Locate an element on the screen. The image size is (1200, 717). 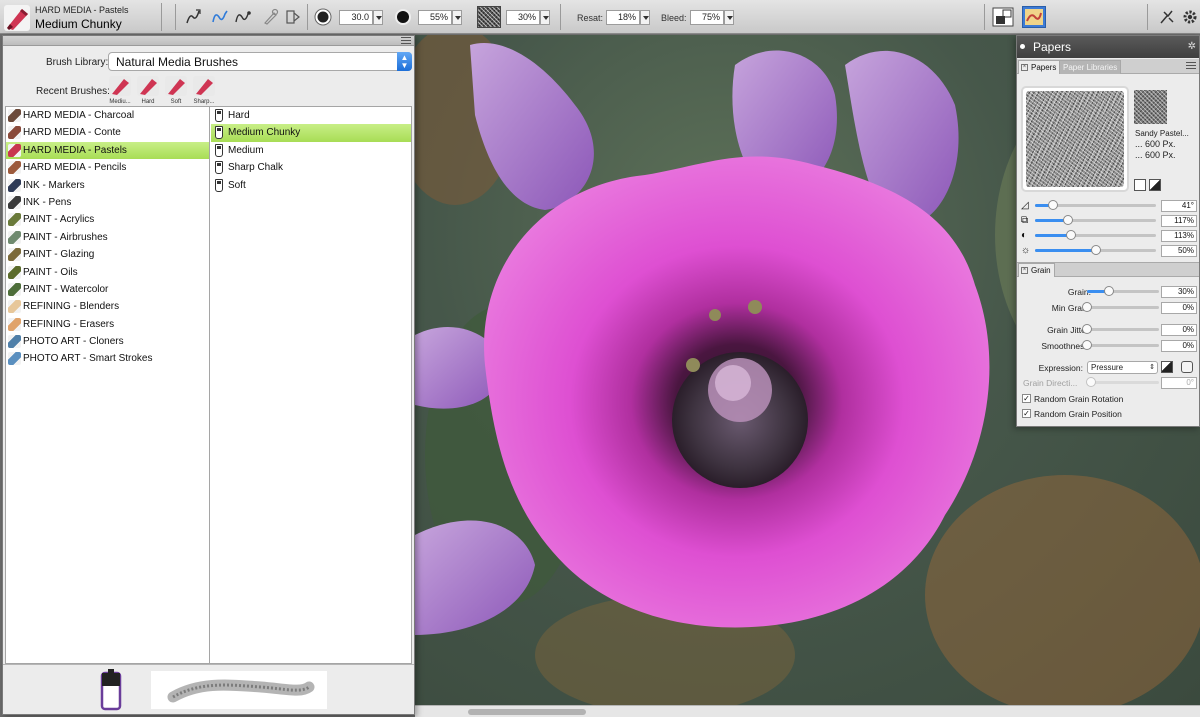
paper-brightness-slider is located at coordinates (1095, 250).